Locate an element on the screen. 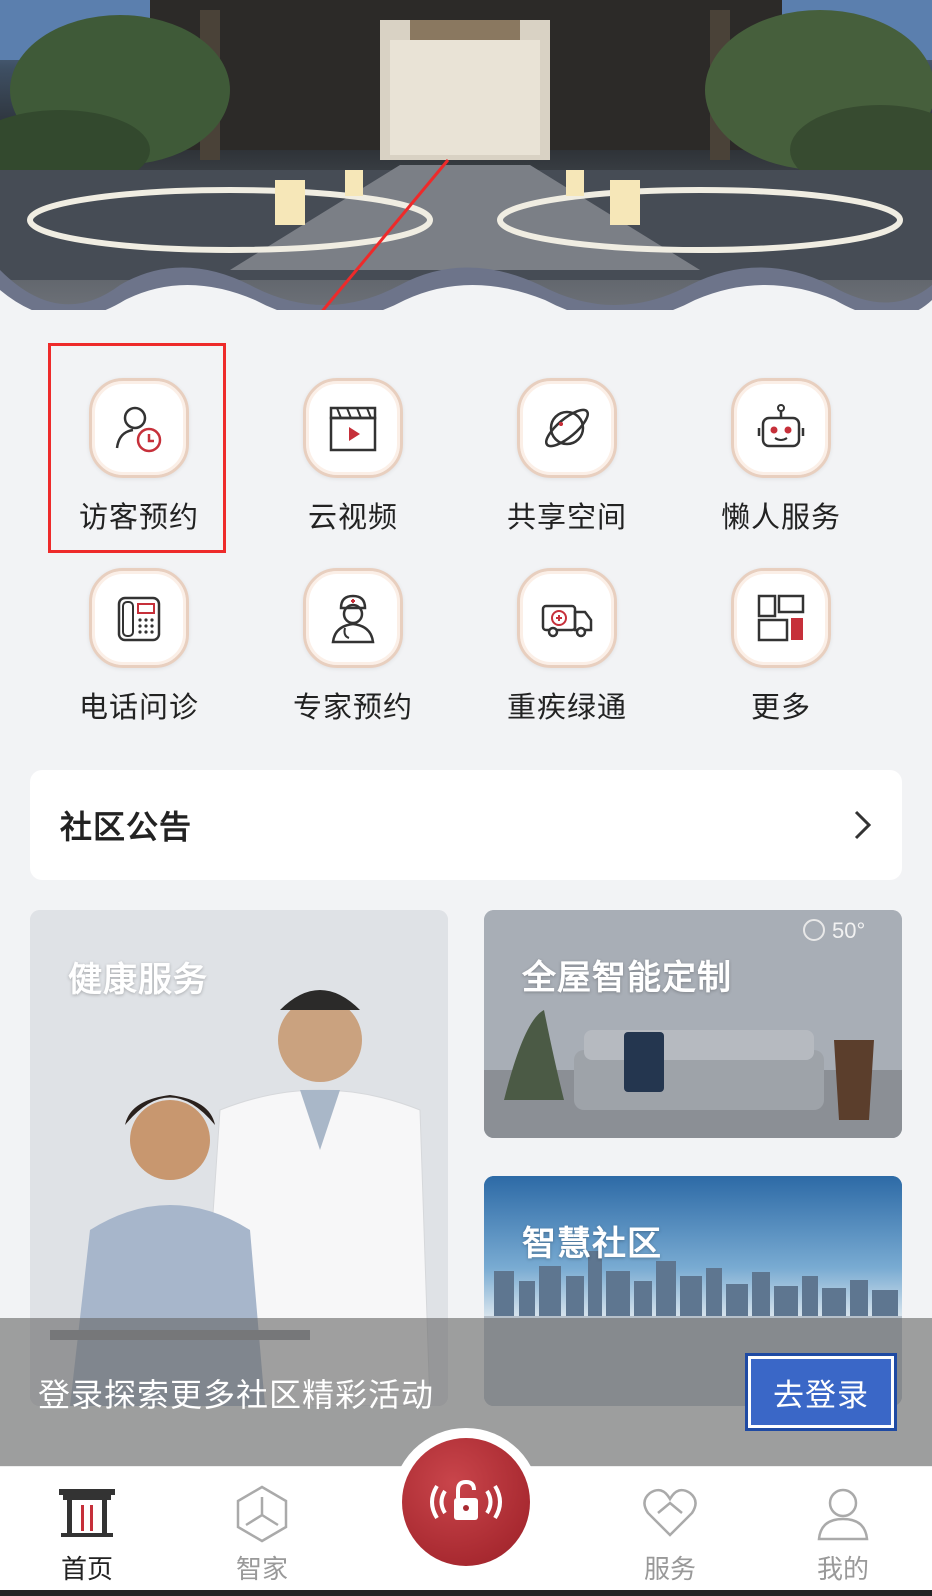 This screenshot has width=932, height=1596. grid-item-critical-illness: 重疾绿通 is located at coordinates (567, 645).